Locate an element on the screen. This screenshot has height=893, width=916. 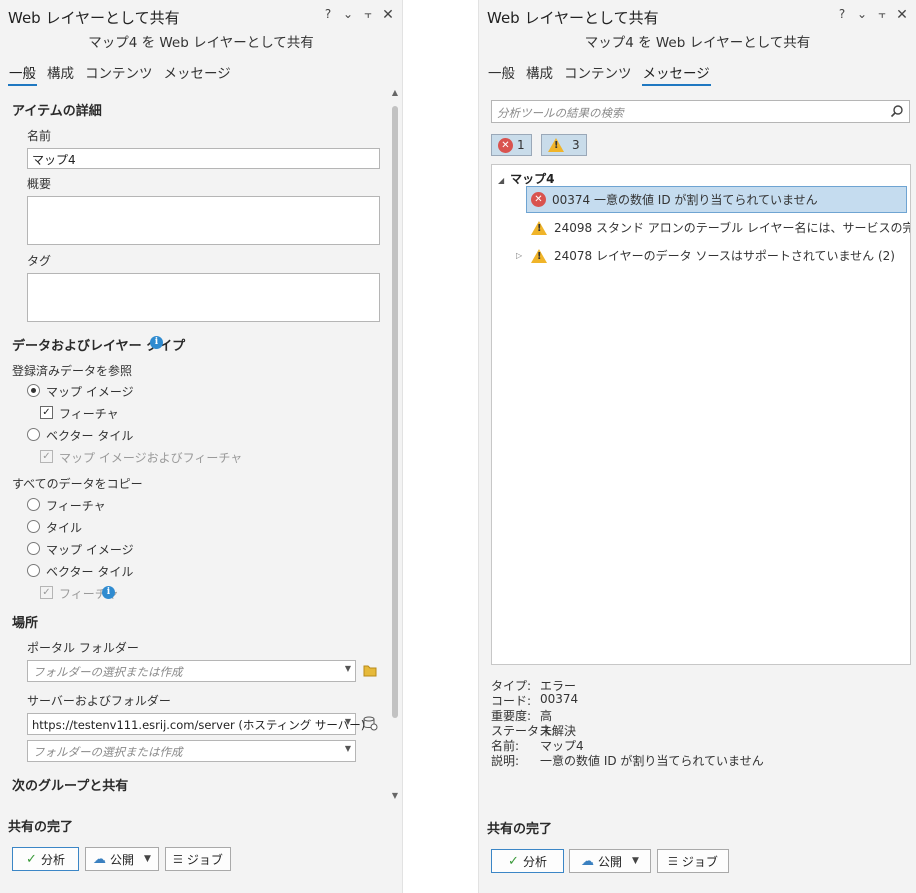
message-row-warning-group: ▷ 24078 レイヤーのデータ ソースはサポートされていません (2) is located at coordinates (711, 255).